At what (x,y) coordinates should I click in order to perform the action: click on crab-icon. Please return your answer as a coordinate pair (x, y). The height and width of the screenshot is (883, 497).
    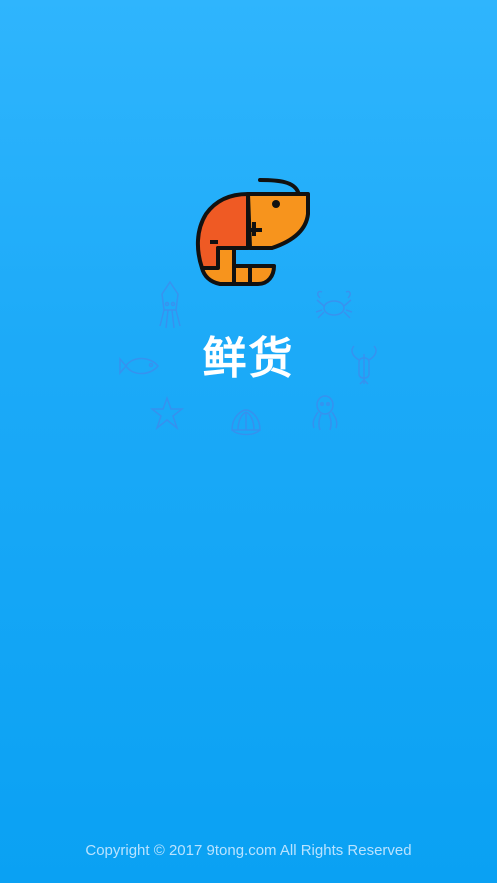
    Looking at the image, I should click on (334, 304).